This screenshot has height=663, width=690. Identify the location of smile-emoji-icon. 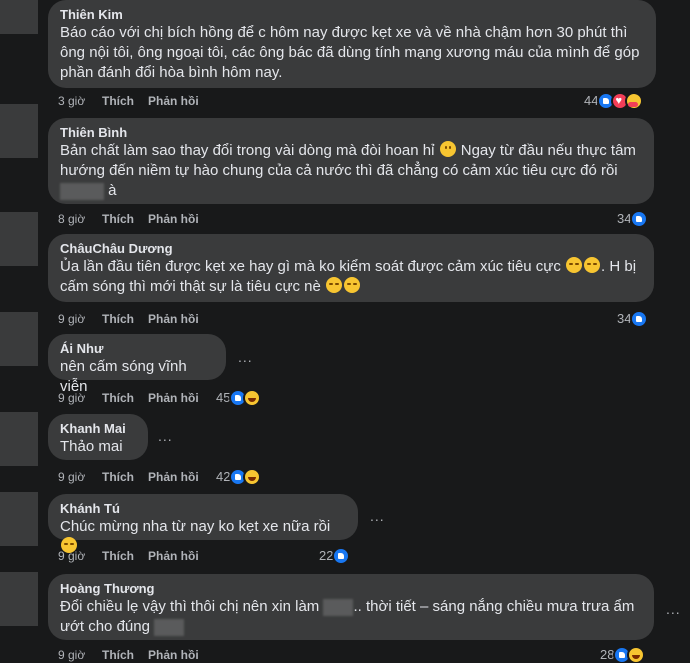
(447, 149).